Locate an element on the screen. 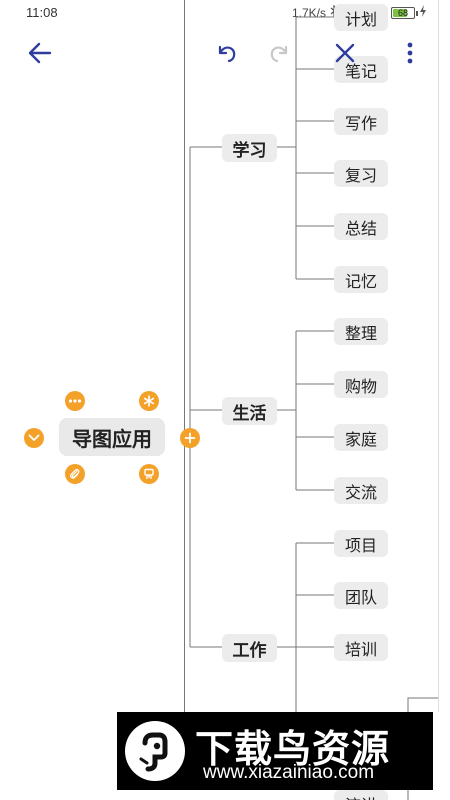 The width and height of the screenshot is (450, 800). arrow-left-icon is located at coordinates (40, 53).